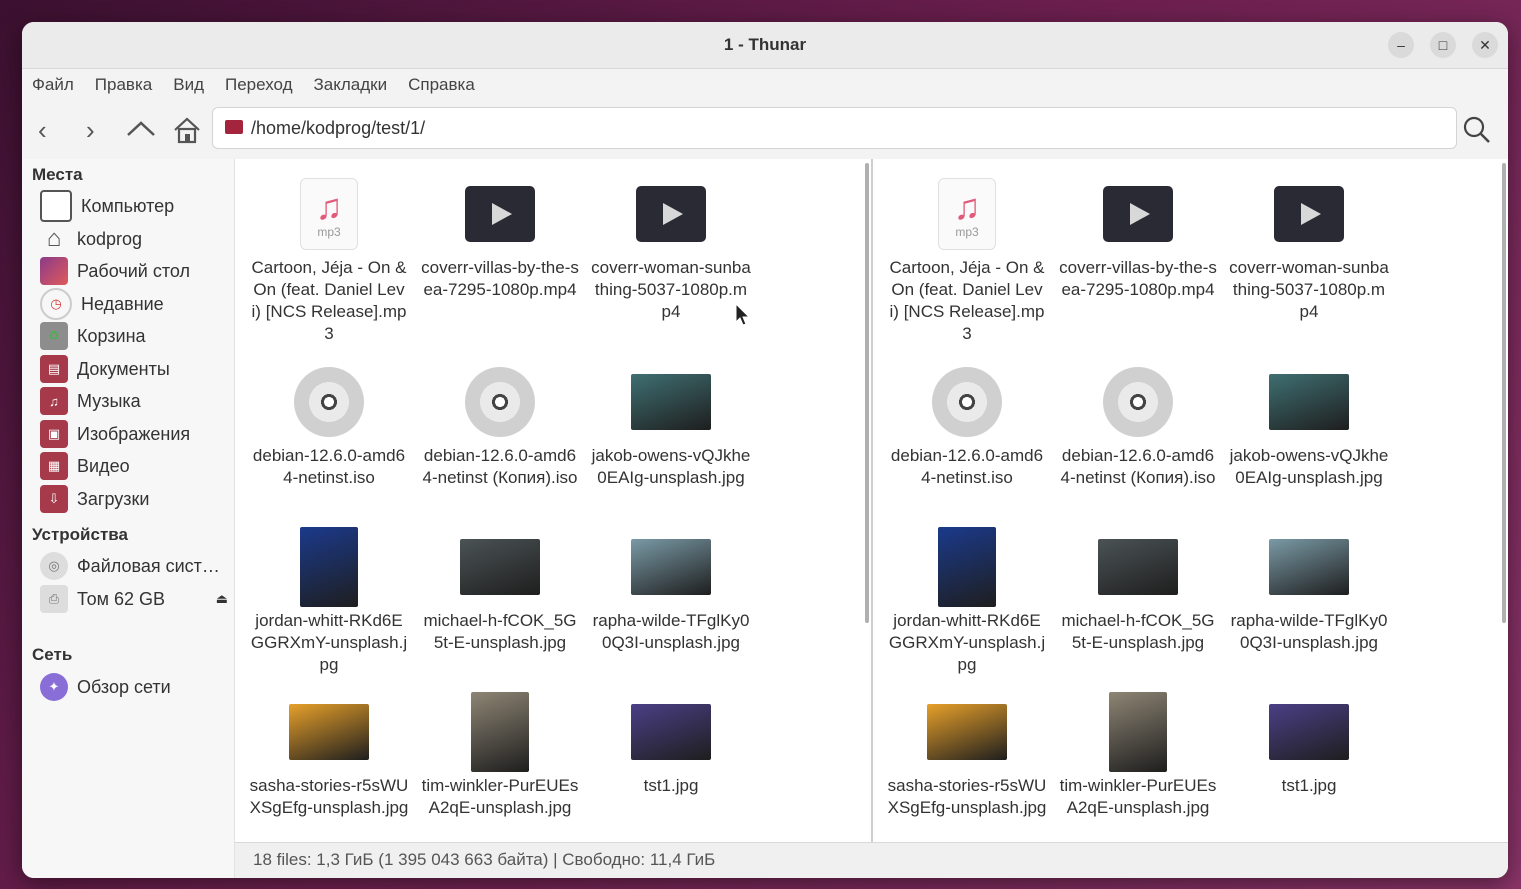 The width and height of the screenshot is (1521, 889). Describe the element at coordinates (135, 687) in the screenshot. I see `sidebar-item-network: ✦ Обзор сети` at that location.